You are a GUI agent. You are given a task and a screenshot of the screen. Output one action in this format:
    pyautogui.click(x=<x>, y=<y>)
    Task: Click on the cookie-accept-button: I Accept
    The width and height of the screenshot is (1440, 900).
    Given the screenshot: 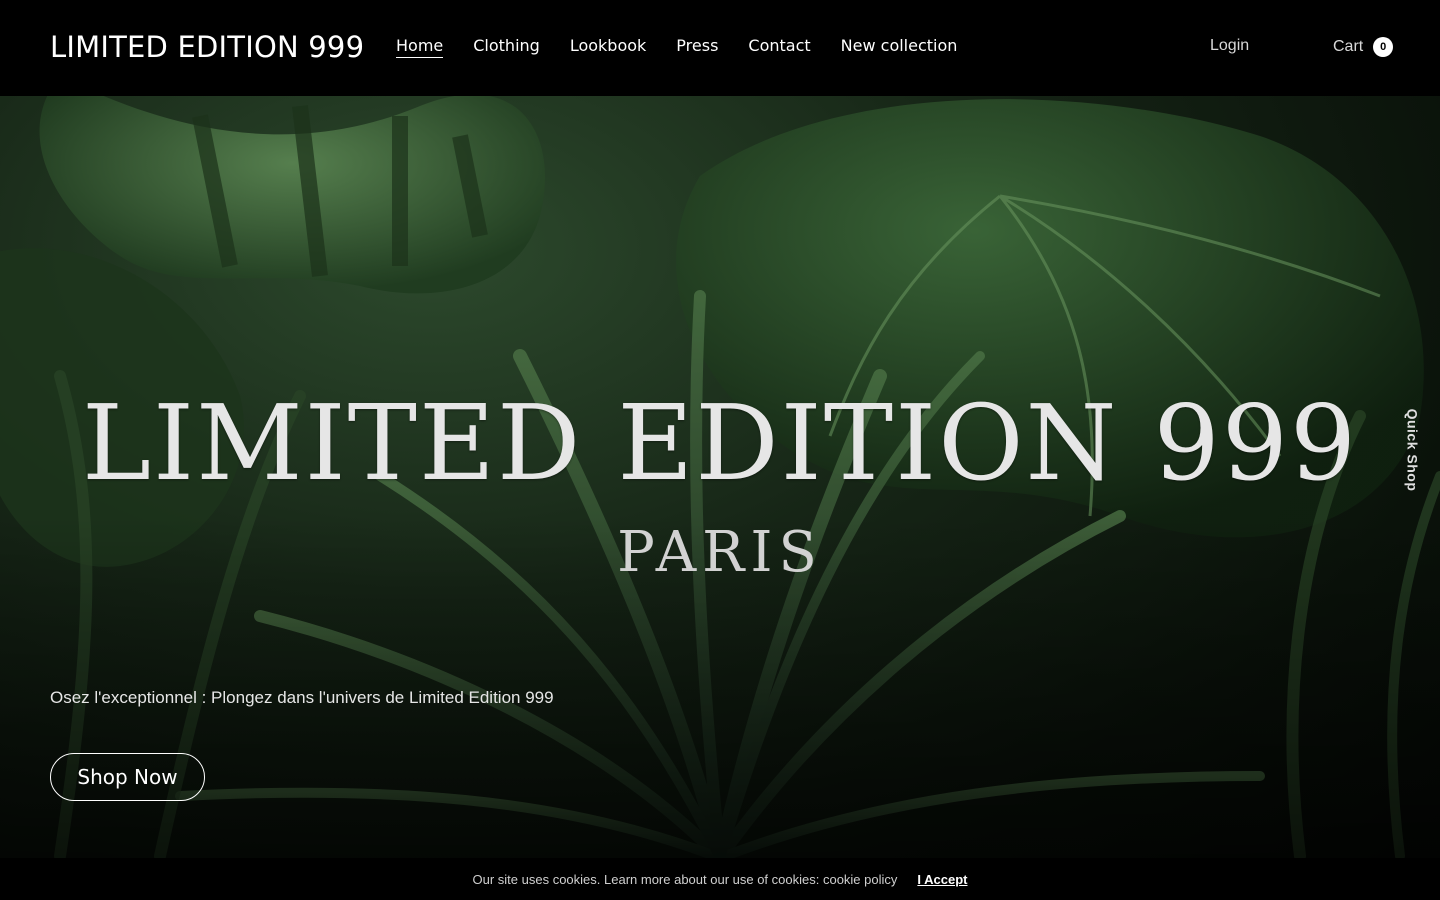 What is the action you would take?
    pyautogui.click(x=942, y=879)
    